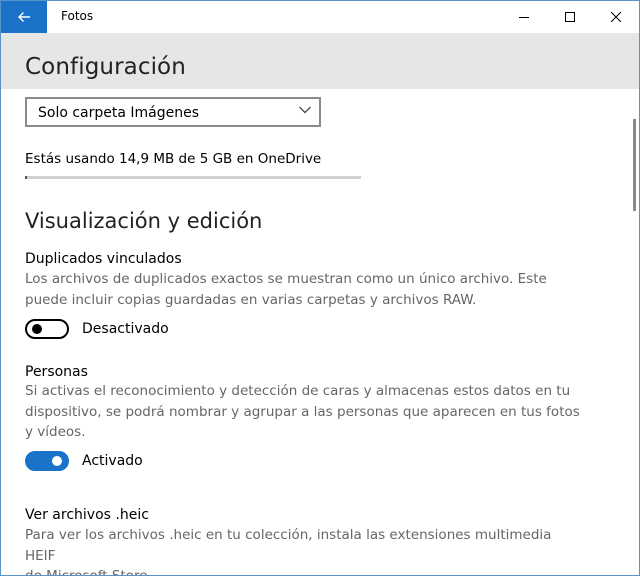  Describe the element at coordinates (634, 165) in the screenshot. I see `vertical-scrollbar` at that location.